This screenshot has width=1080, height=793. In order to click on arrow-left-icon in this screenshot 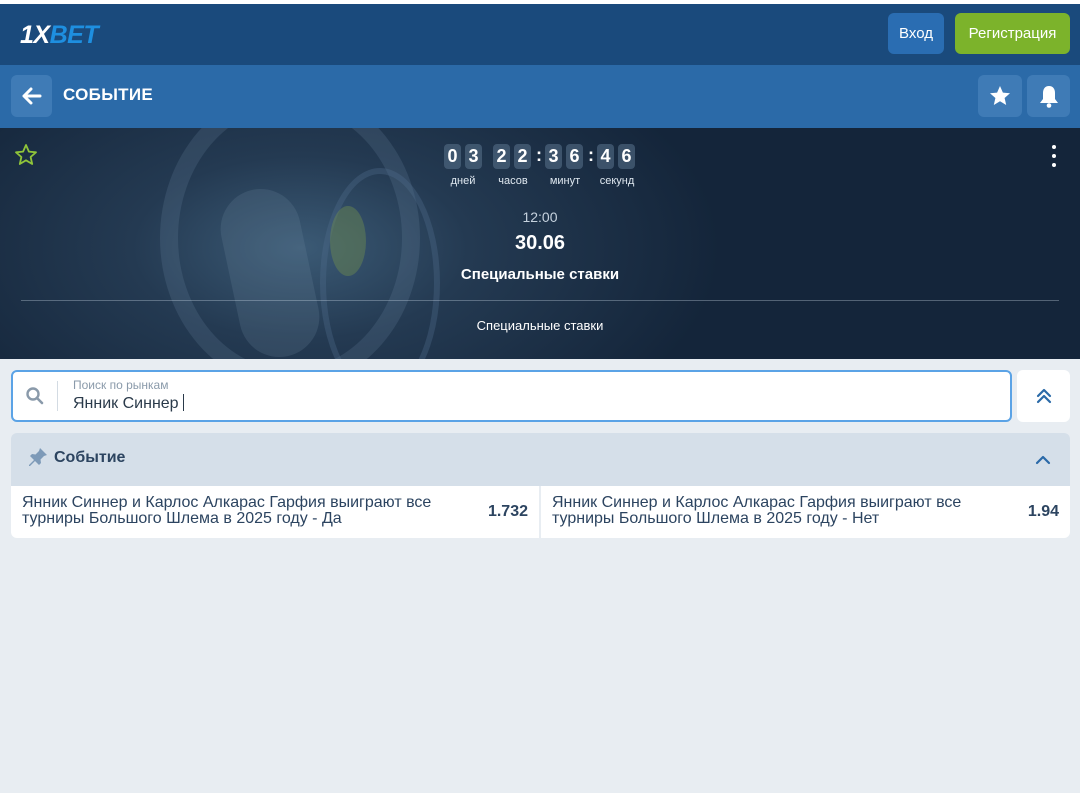, I will do `click(31, 96)`.